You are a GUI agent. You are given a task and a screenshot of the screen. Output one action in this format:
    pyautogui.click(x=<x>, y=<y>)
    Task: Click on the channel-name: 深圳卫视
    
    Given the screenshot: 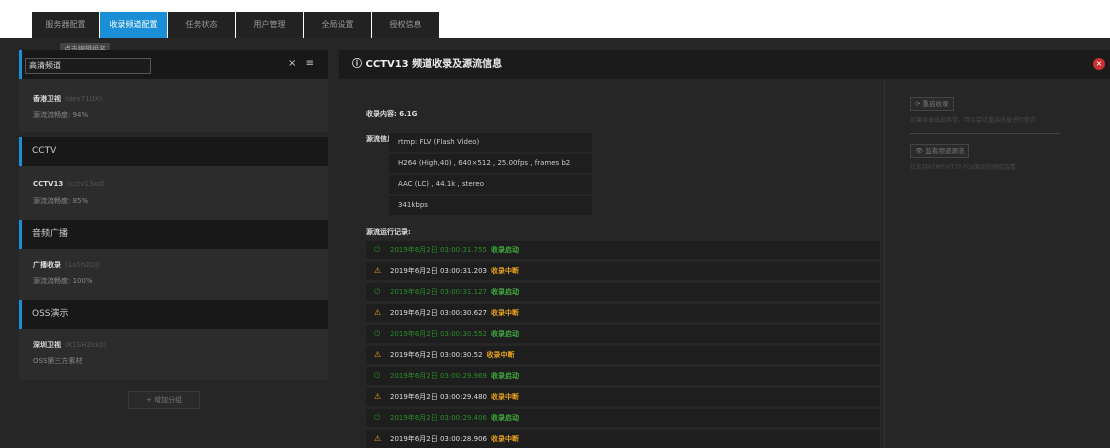 What is the action you would take?
    pyautogui.click(x=47, y=345)
    